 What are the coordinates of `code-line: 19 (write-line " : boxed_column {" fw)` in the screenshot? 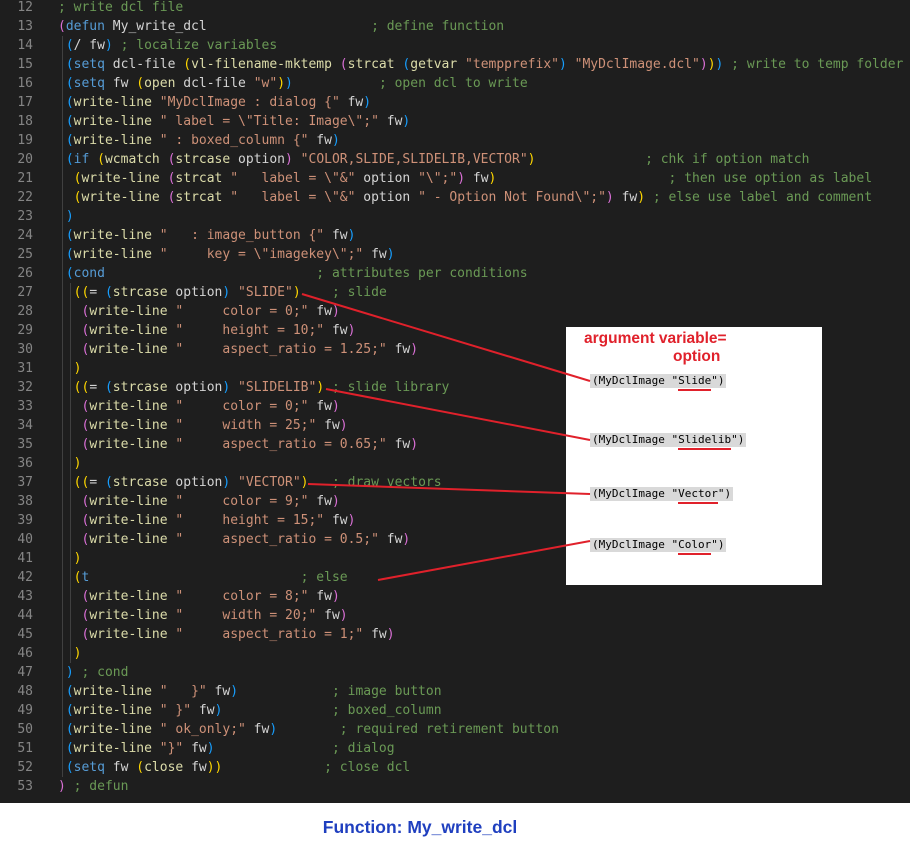 It's located at (455, 140).